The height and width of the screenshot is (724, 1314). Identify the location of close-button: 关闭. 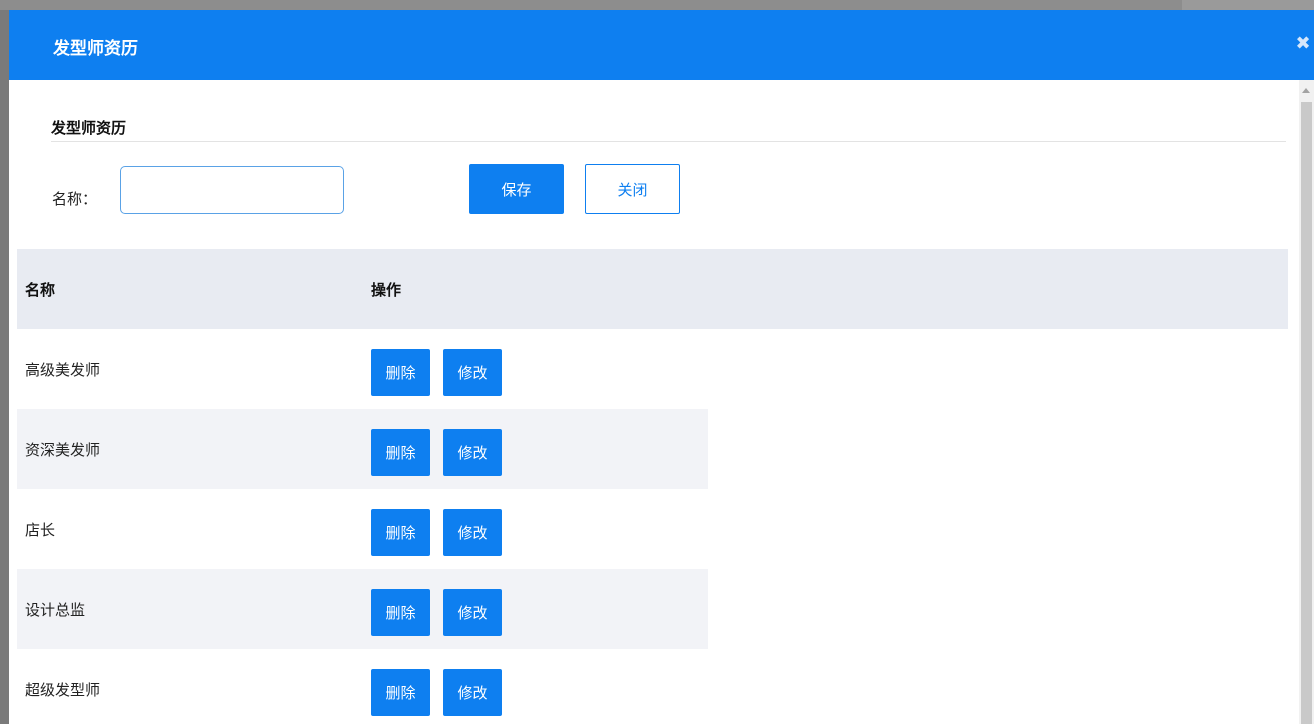
(632, 189).